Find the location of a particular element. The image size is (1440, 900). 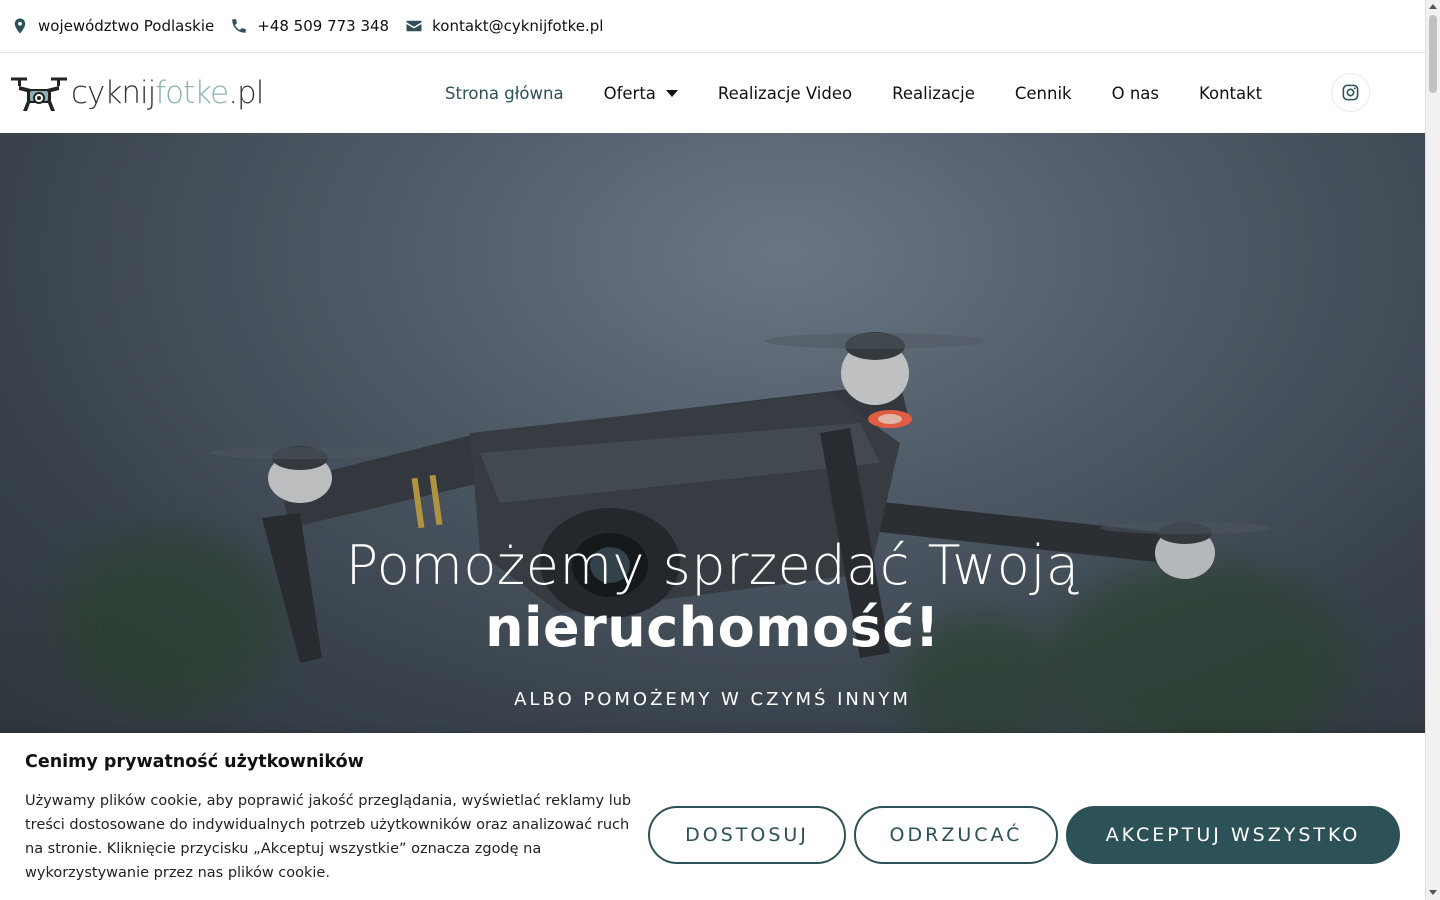

location-item: województwo Podlaskie is located at coordinates (112, 26).